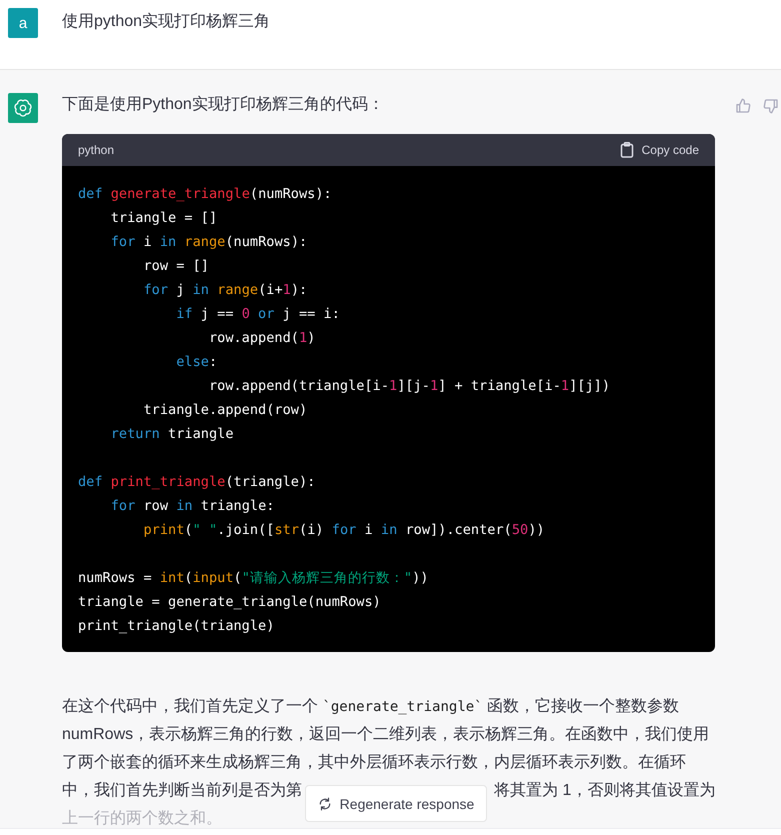 This screenshot has height=835, width=781. Describe the element at coordinates (164, 218) in the screenshot. I see `code-line: triangle = []` at that location.